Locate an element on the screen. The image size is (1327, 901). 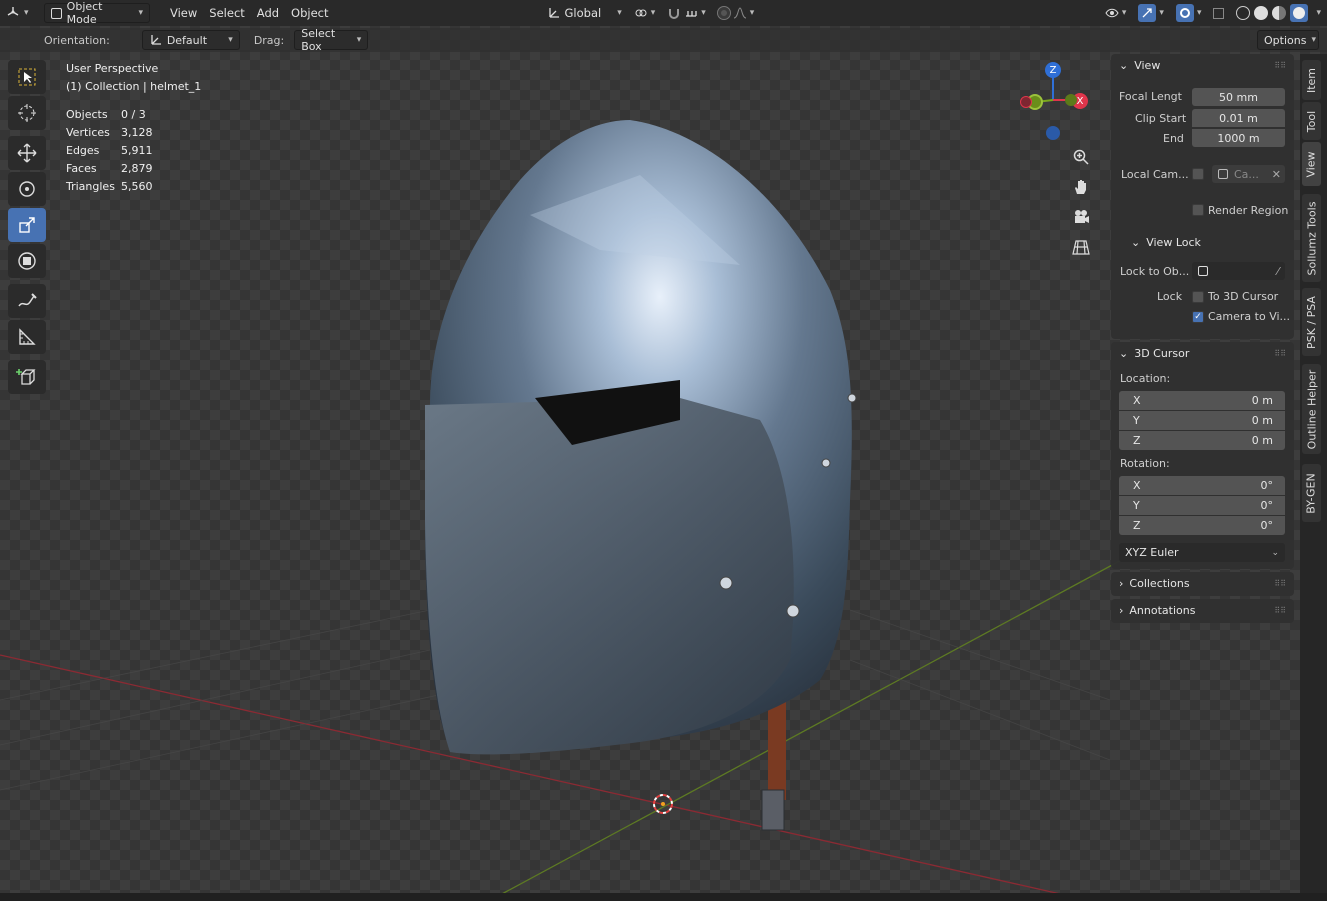
cursor-location-y-field: Y0 m is located at coordinates (1202, 420).